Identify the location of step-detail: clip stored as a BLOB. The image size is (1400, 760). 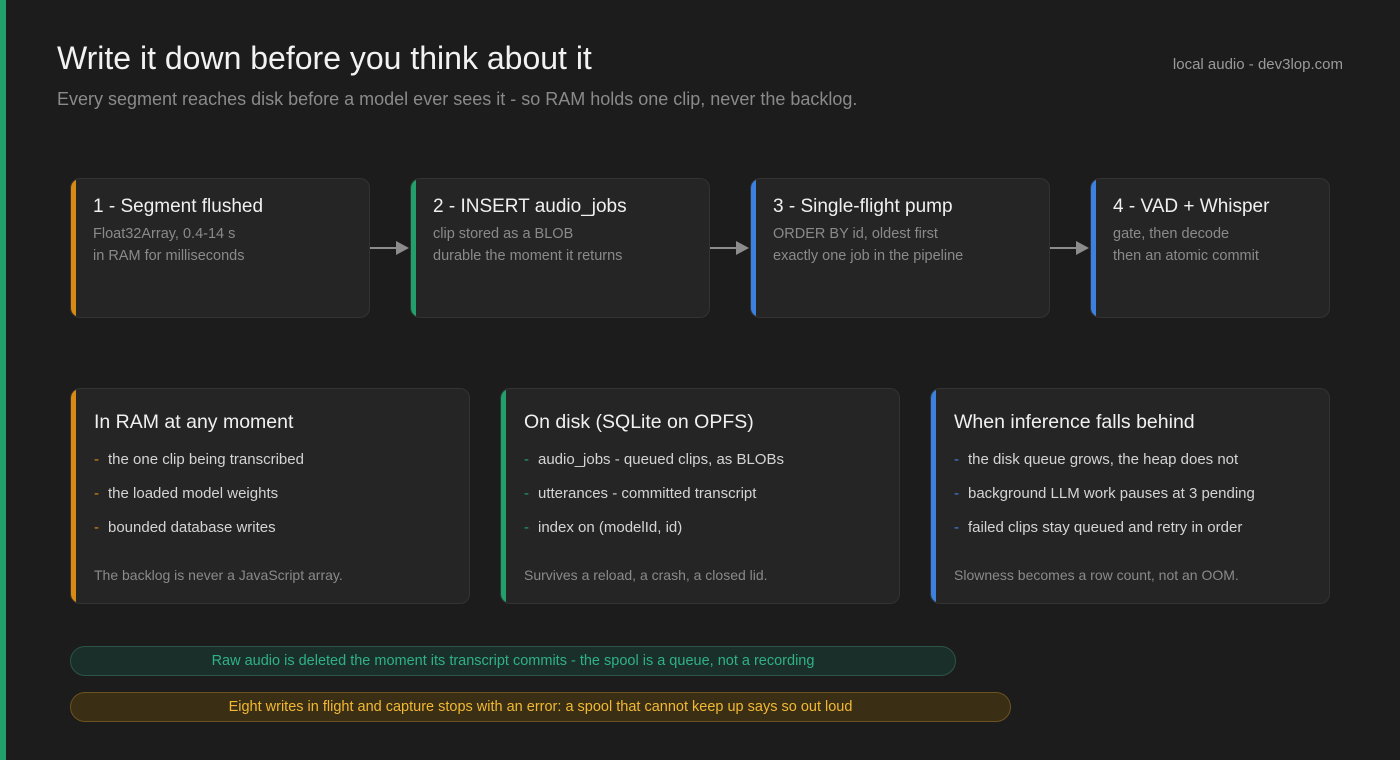
(503, 234).